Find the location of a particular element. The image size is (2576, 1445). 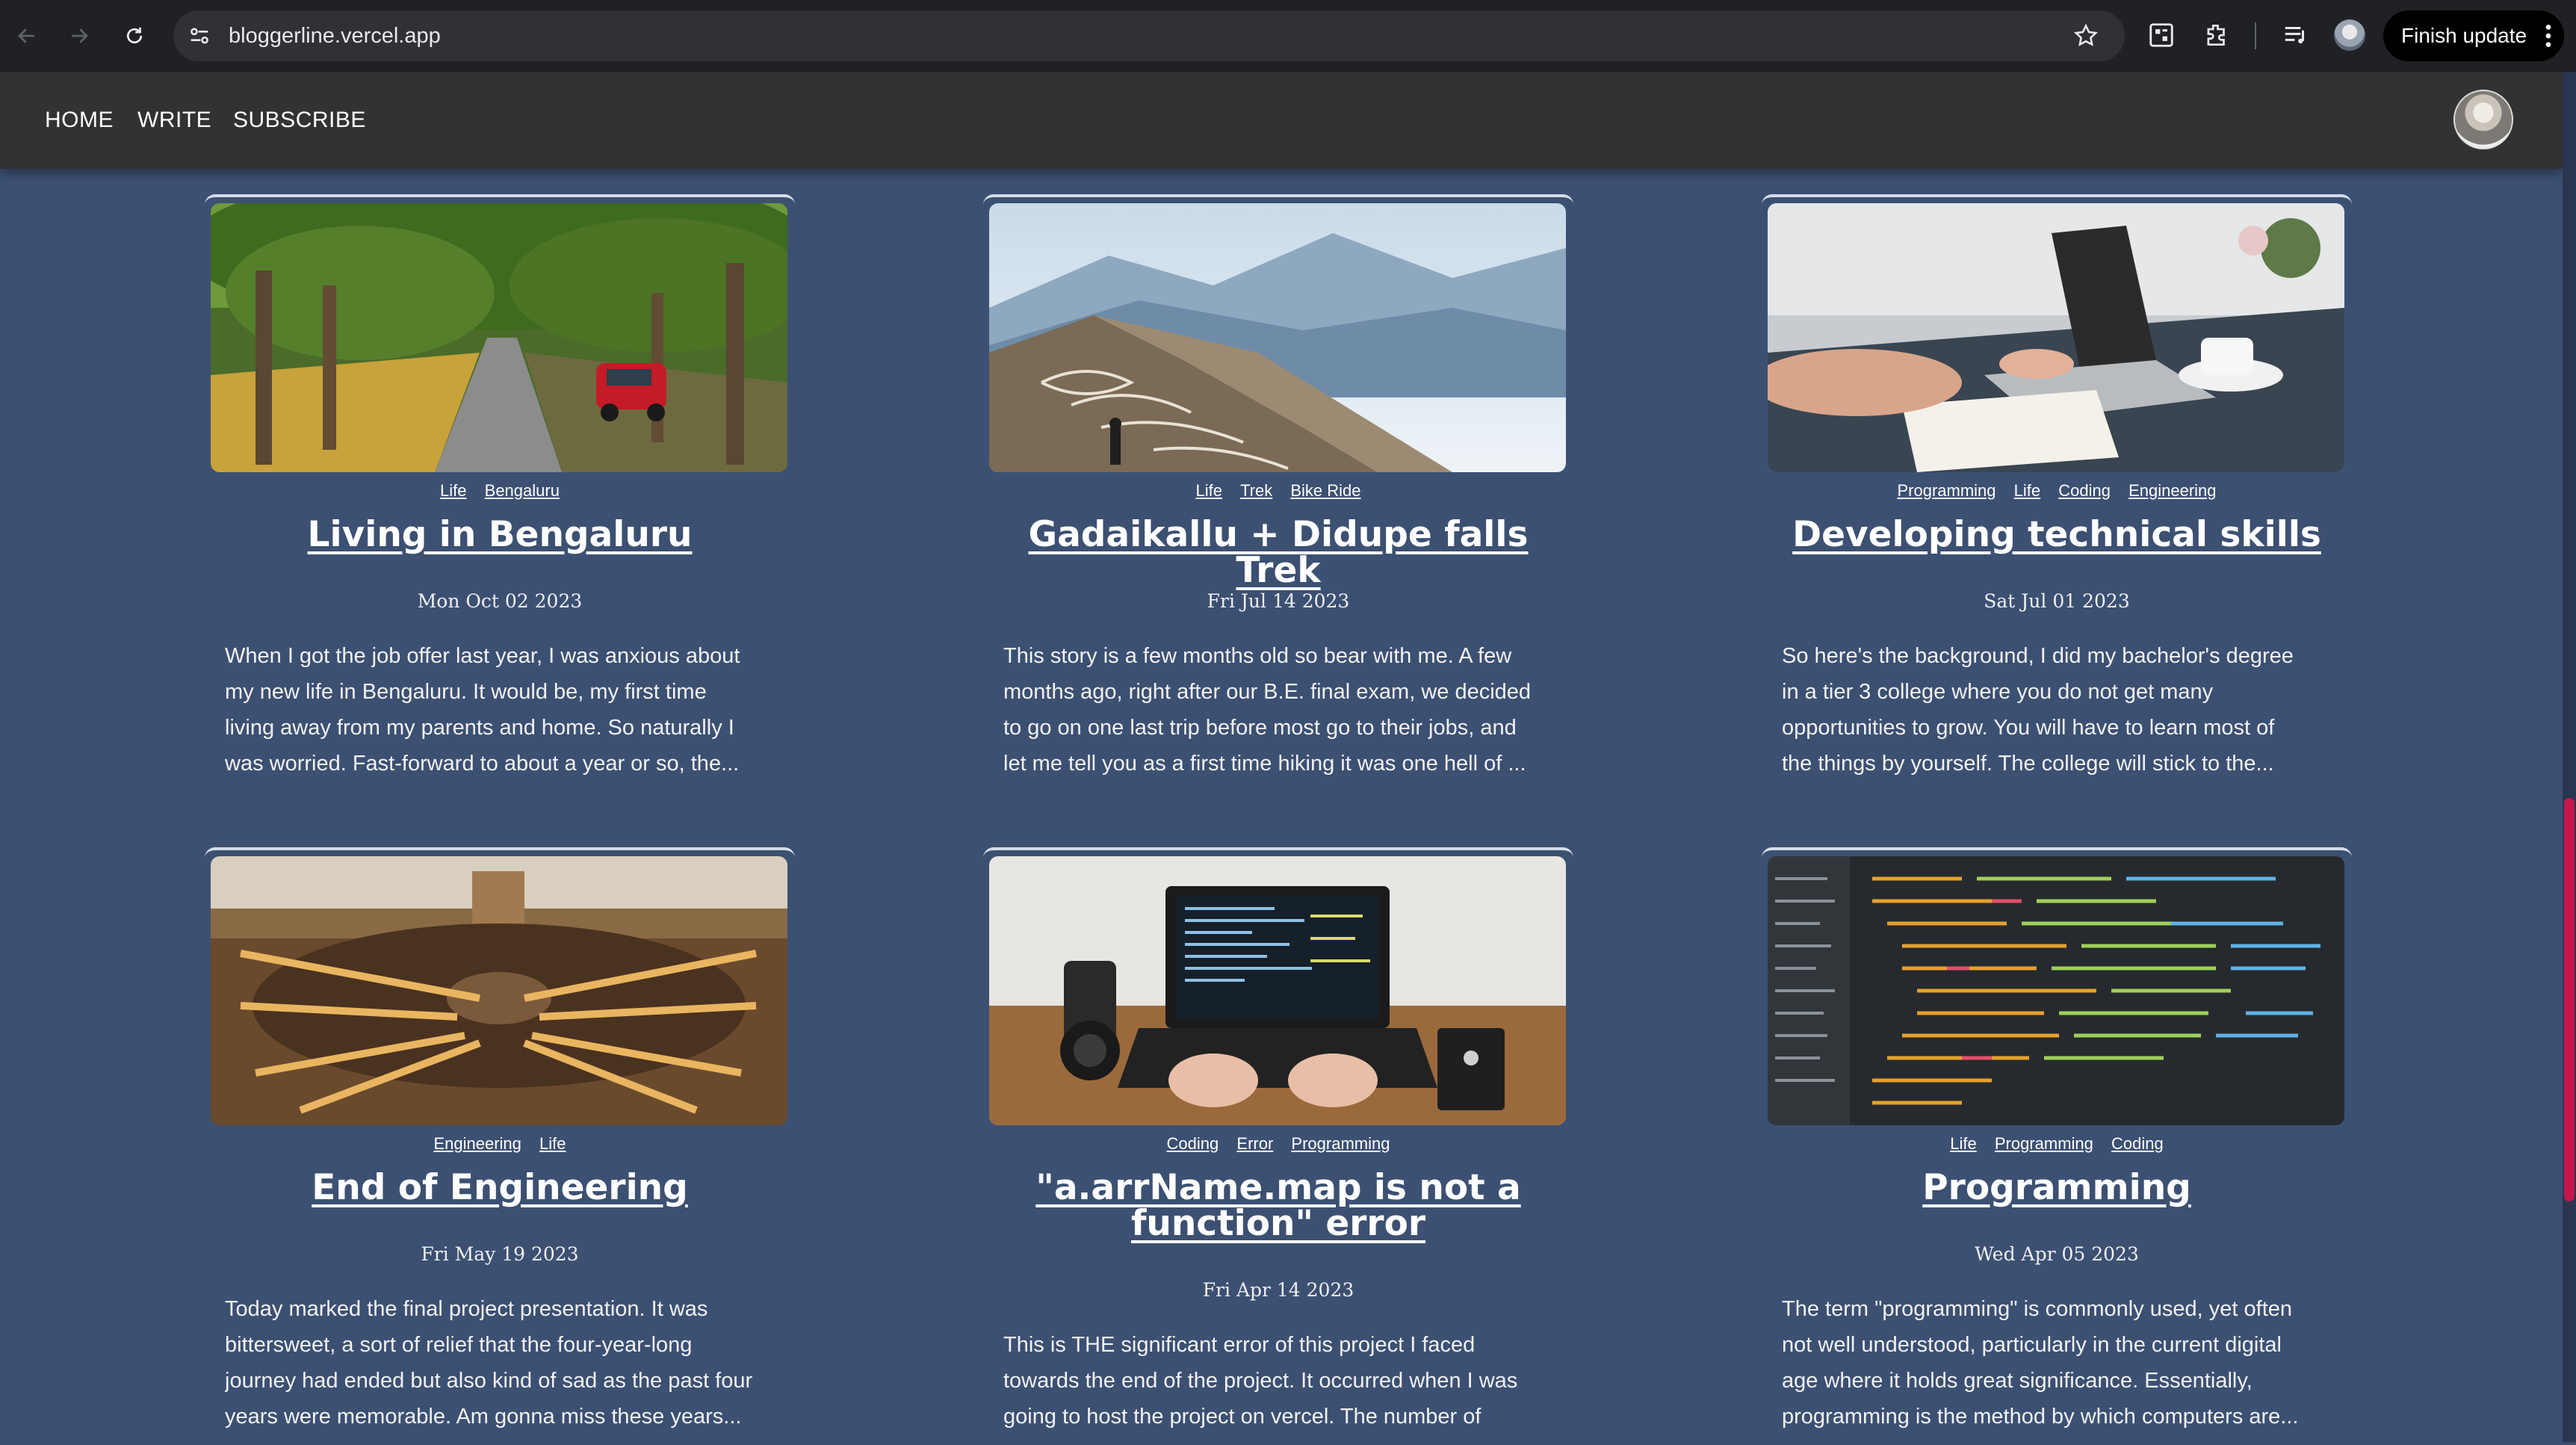

post-tags: Coding Error Programming is located at coordinates (1278, 1144).